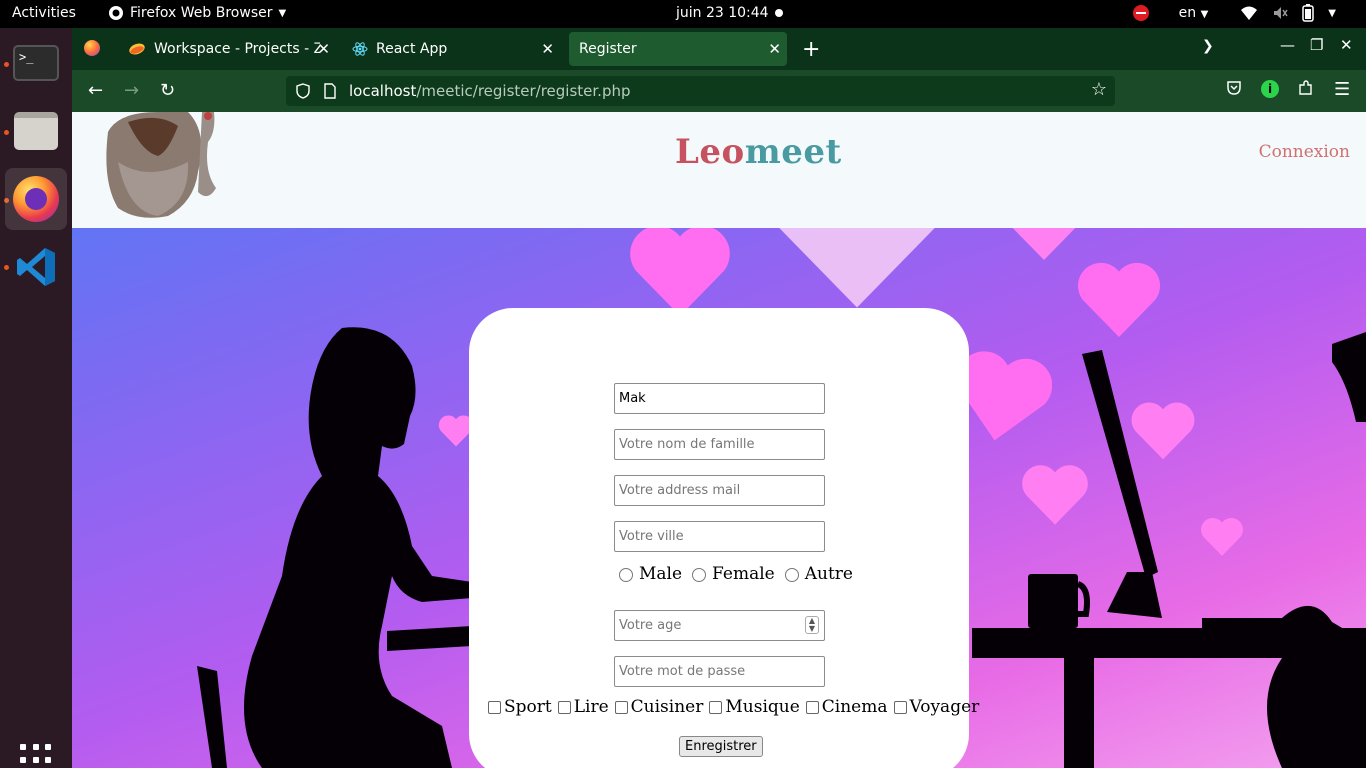 The width and height of the screenshot is (1366, 768). I want to click on zeplin-icon, so click(137, 49).